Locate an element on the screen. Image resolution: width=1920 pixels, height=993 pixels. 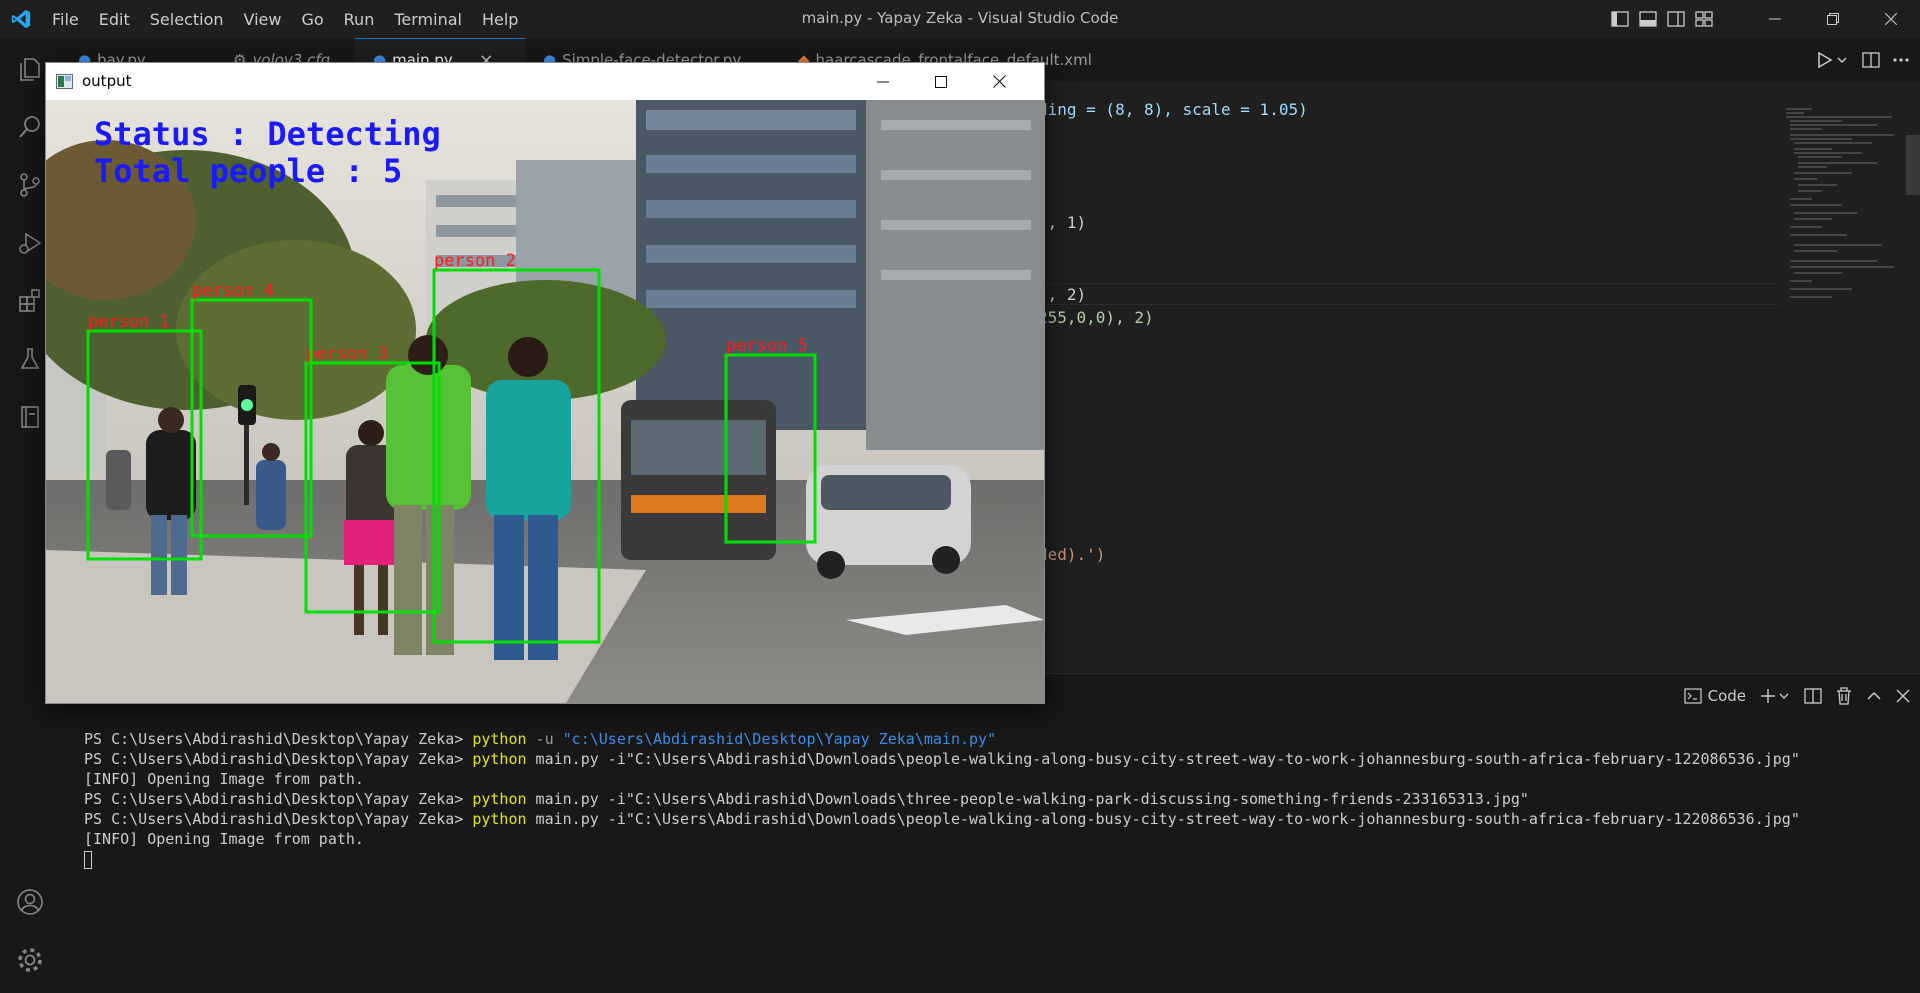
maximize-panel-chevron-up-icon is located at coordinates (1874, 696).